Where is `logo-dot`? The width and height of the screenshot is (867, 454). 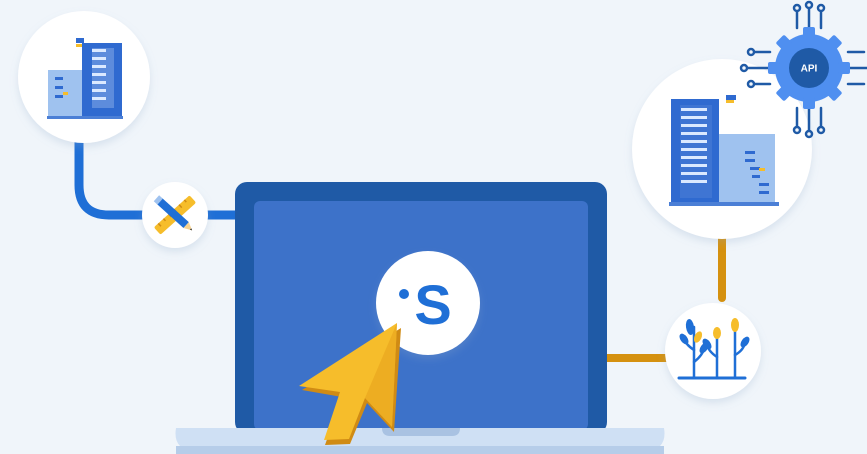
logo-dot is located at coordinates (404, 294).